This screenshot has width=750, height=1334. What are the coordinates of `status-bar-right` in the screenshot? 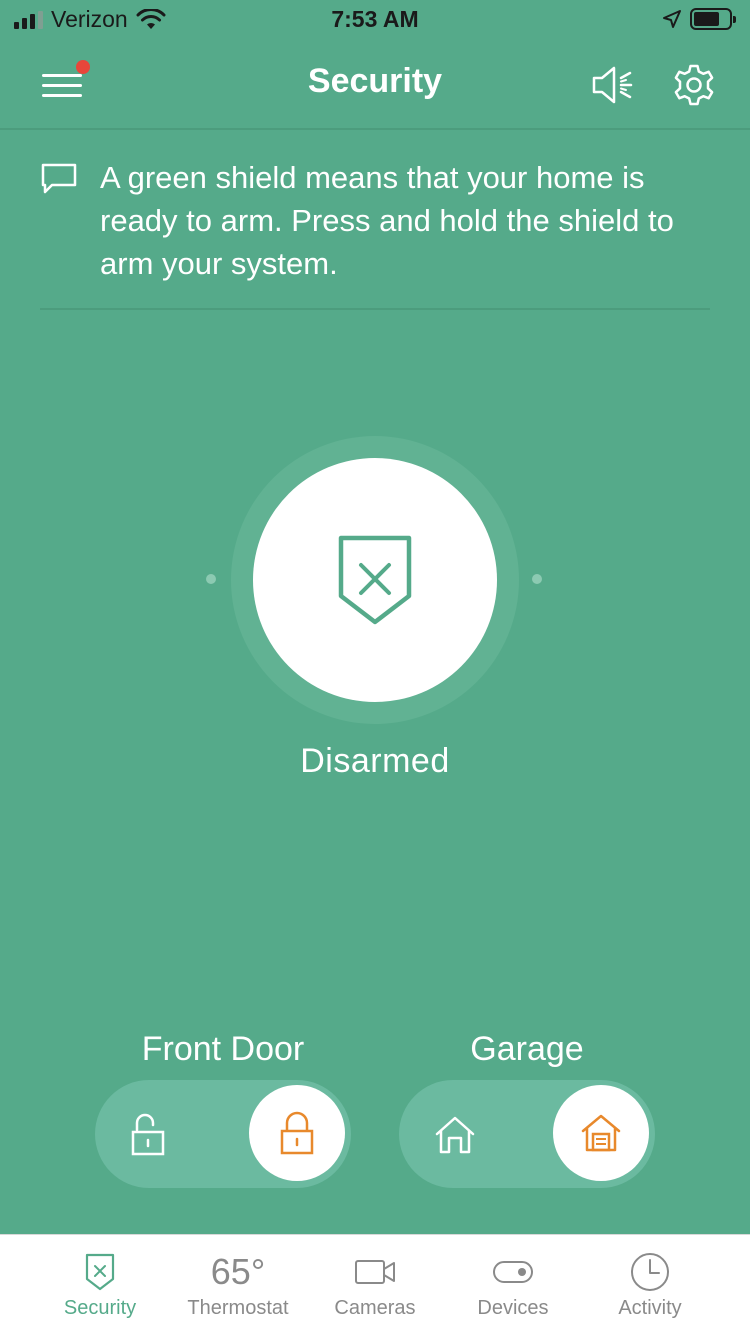 It's located at (699, 19).